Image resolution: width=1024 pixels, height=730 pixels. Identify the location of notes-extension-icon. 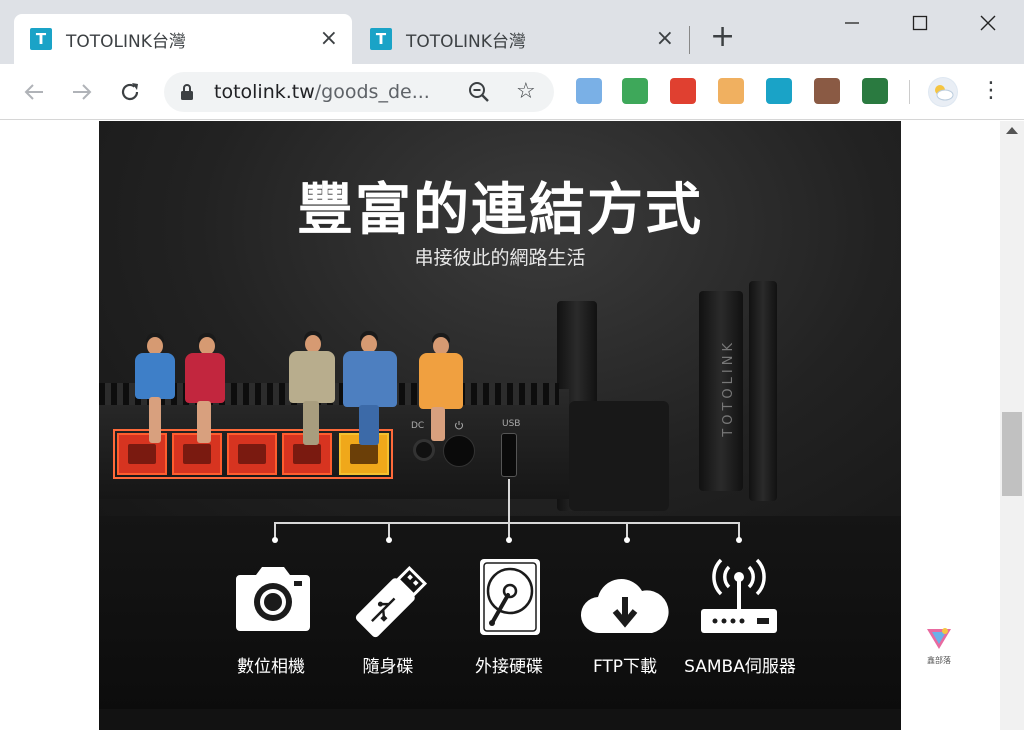
(589, 91).